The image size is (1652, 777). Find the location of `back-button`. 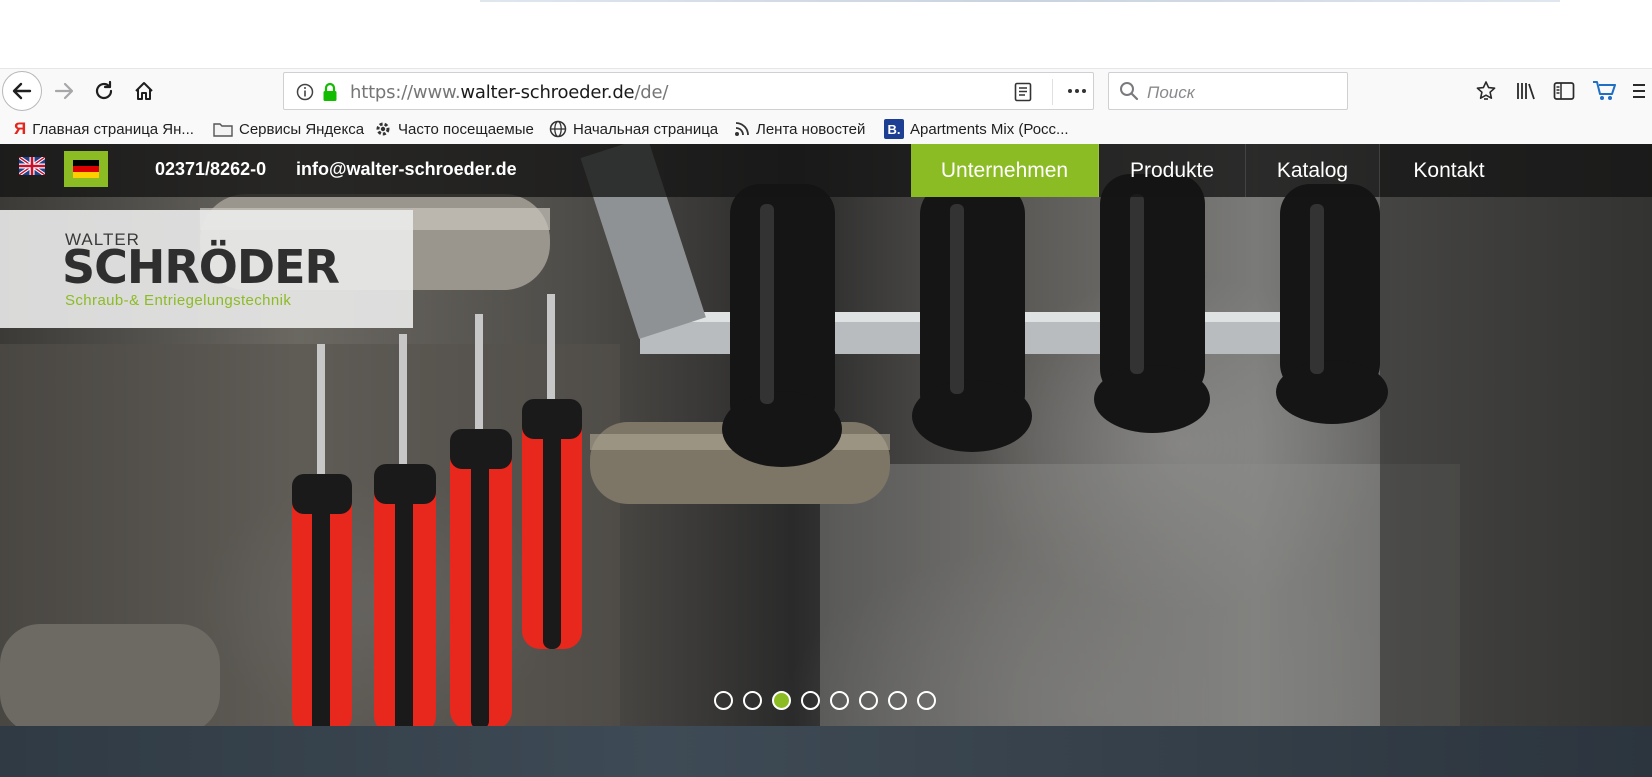

back-button is located at coordinates (22, 91).